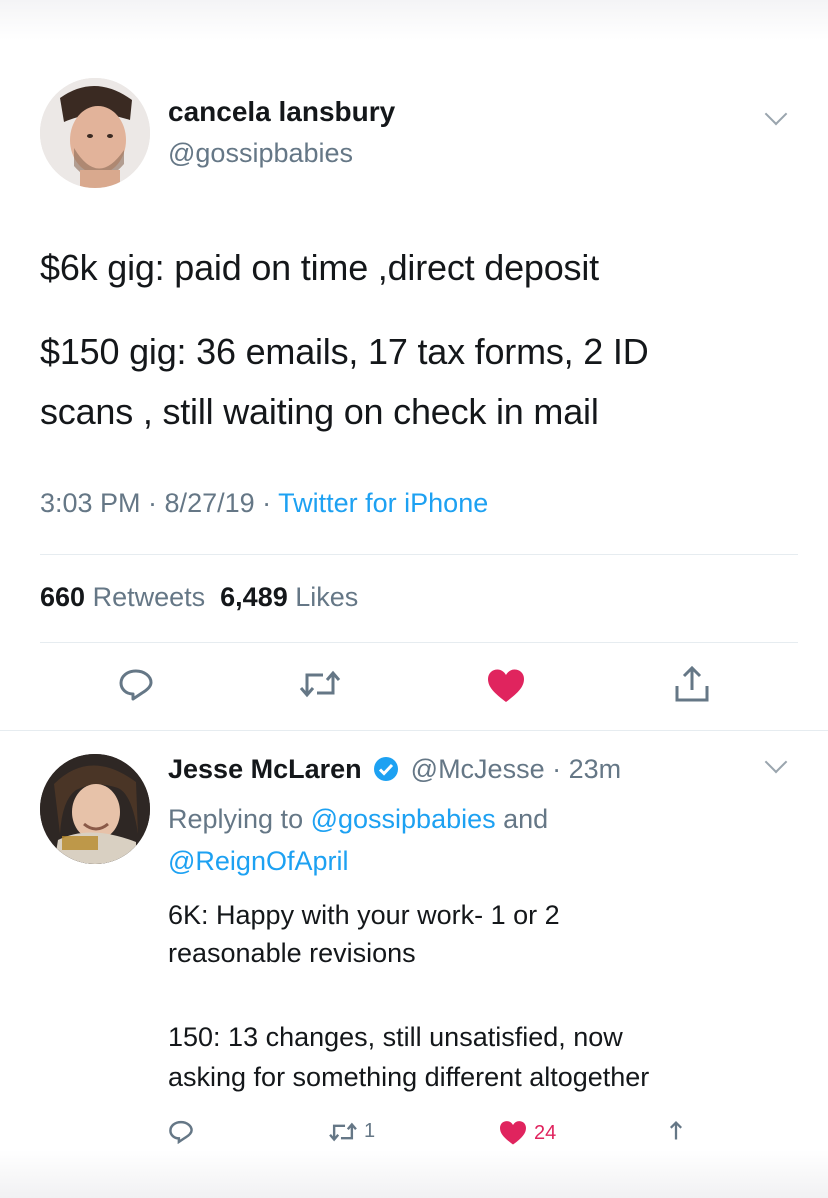  Describe the element at coordinates (239, 819) in the screenshot. I see `replying-prefix: Replying to` at that location.